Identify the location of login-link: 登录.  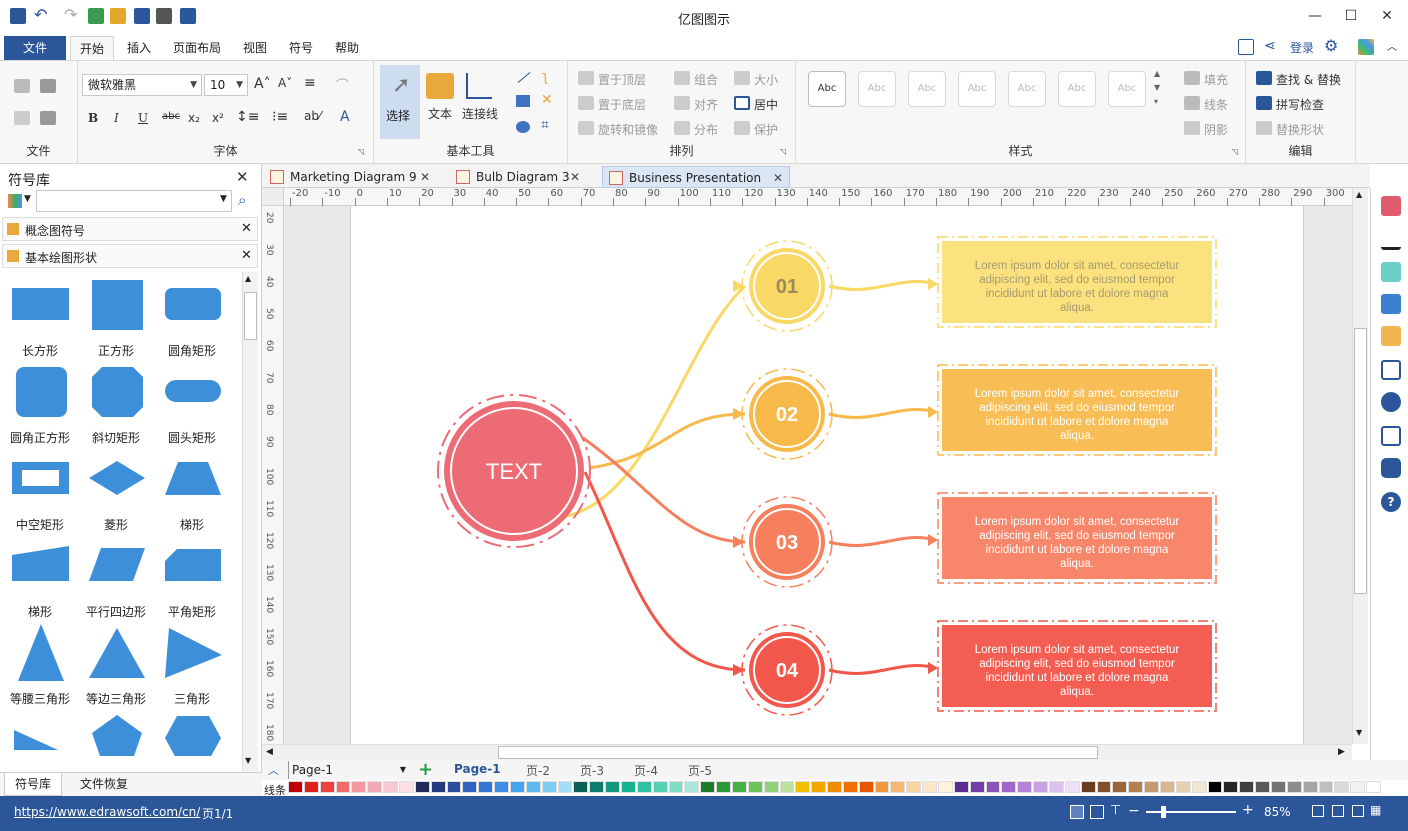
(1302, 48).